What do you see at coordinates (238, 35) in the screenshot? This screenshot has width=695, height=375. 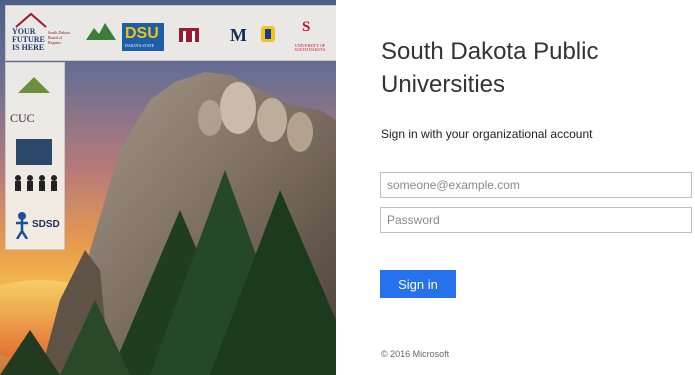 I see `sdsmt-mark: M` at bounding box center [238, 35].